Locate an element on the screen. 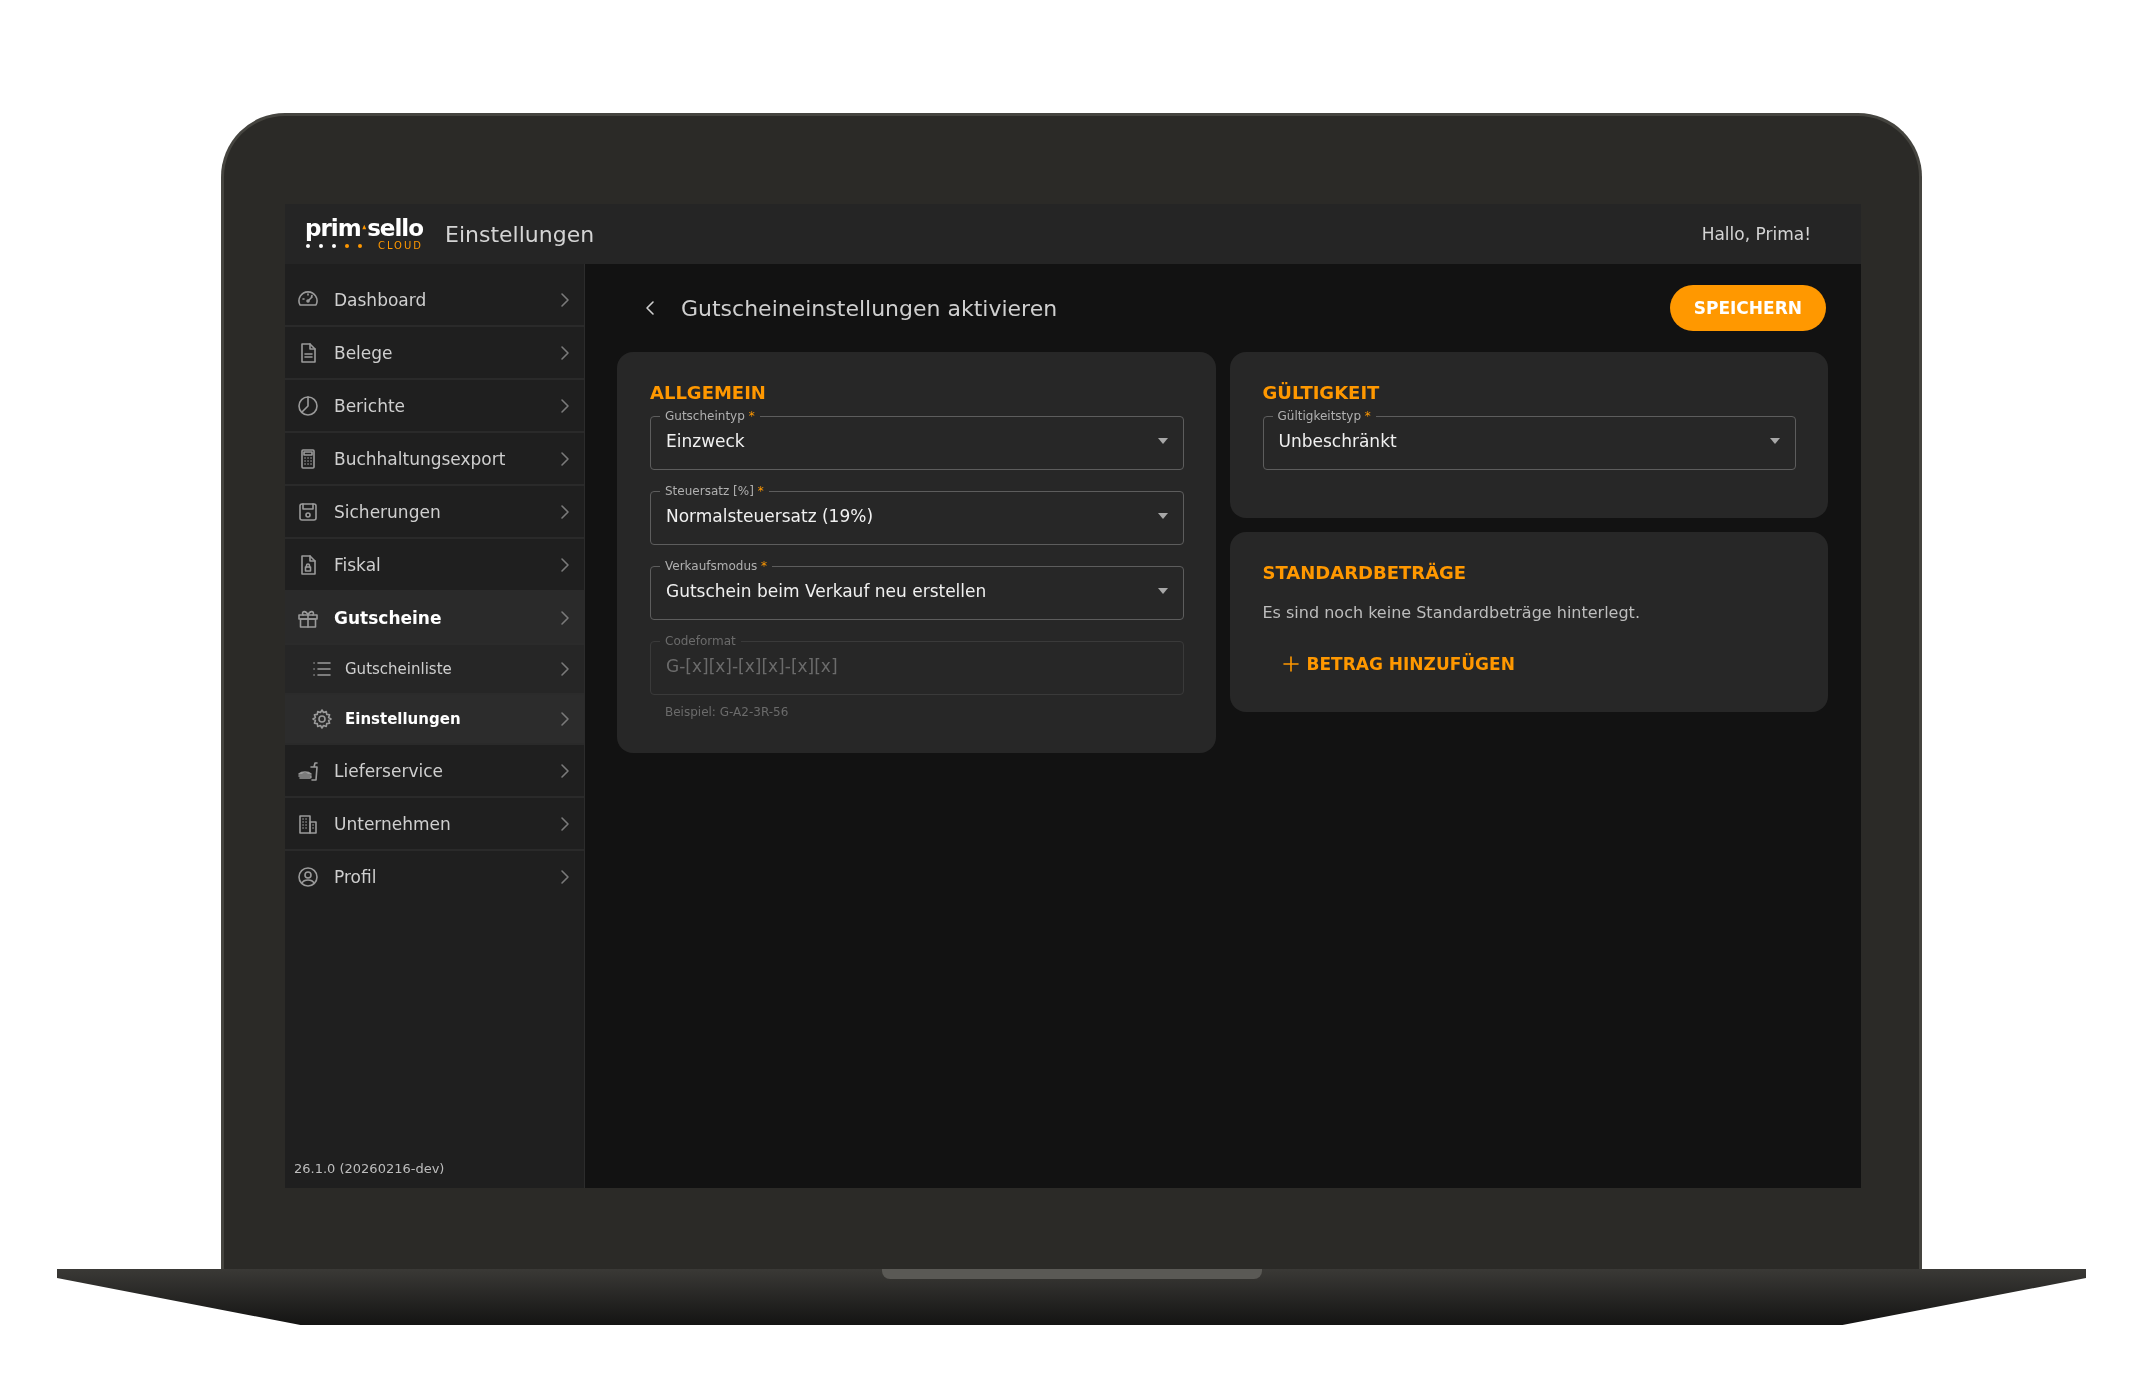  logo-text: prim is located at coordinates (333, 228).